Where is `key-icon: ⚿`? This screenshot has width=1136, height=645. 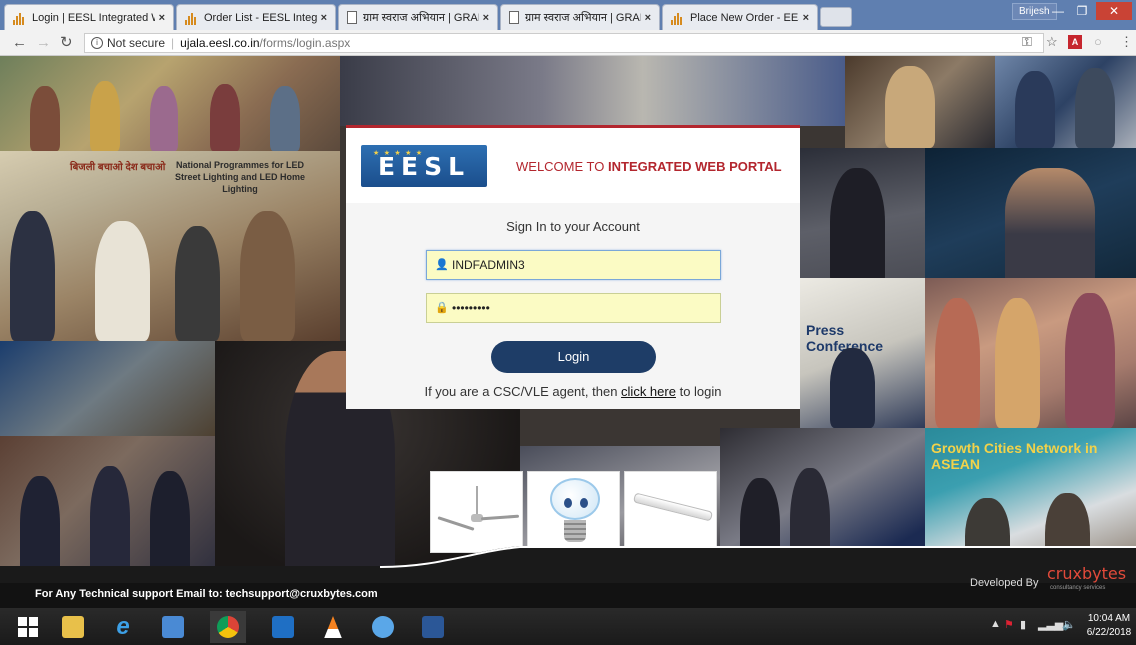
key-icon: ⚿ is located at coordinates (1027, 42).